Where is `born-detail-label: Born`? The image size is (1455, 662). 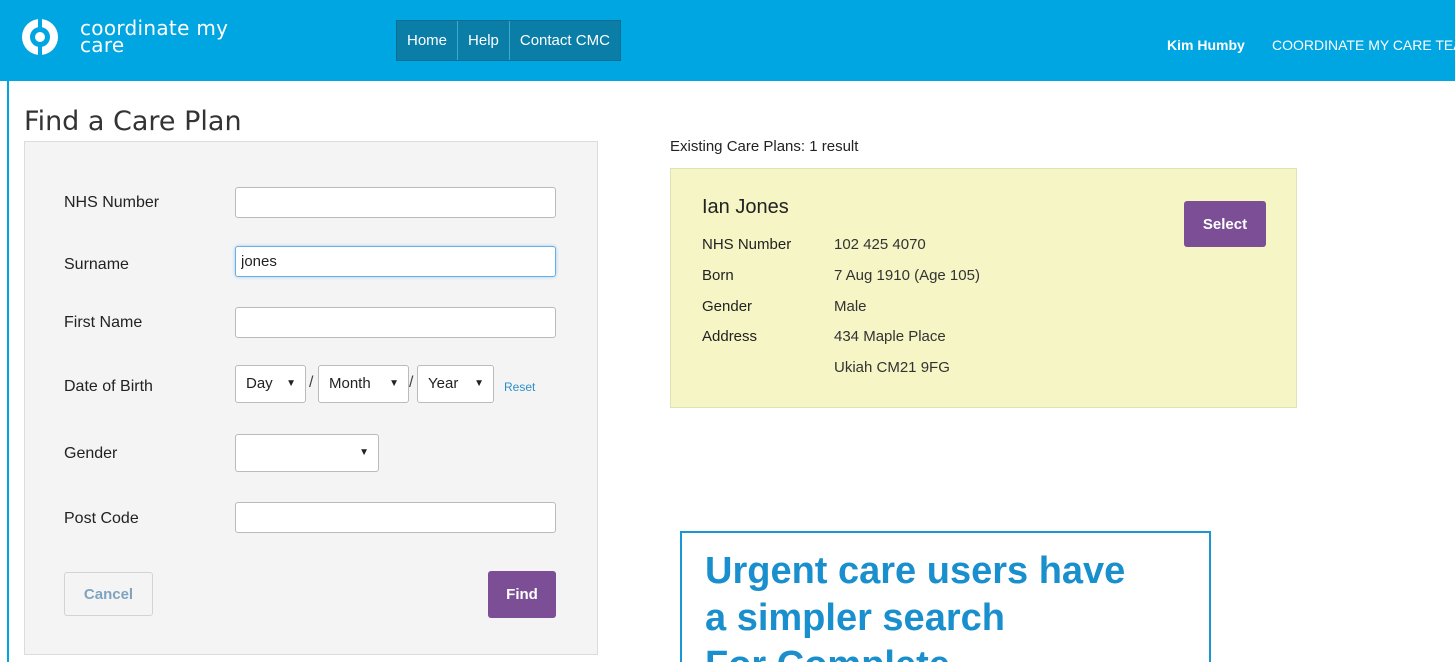
born-detail-label: Born is located at coordinates (718, 275).